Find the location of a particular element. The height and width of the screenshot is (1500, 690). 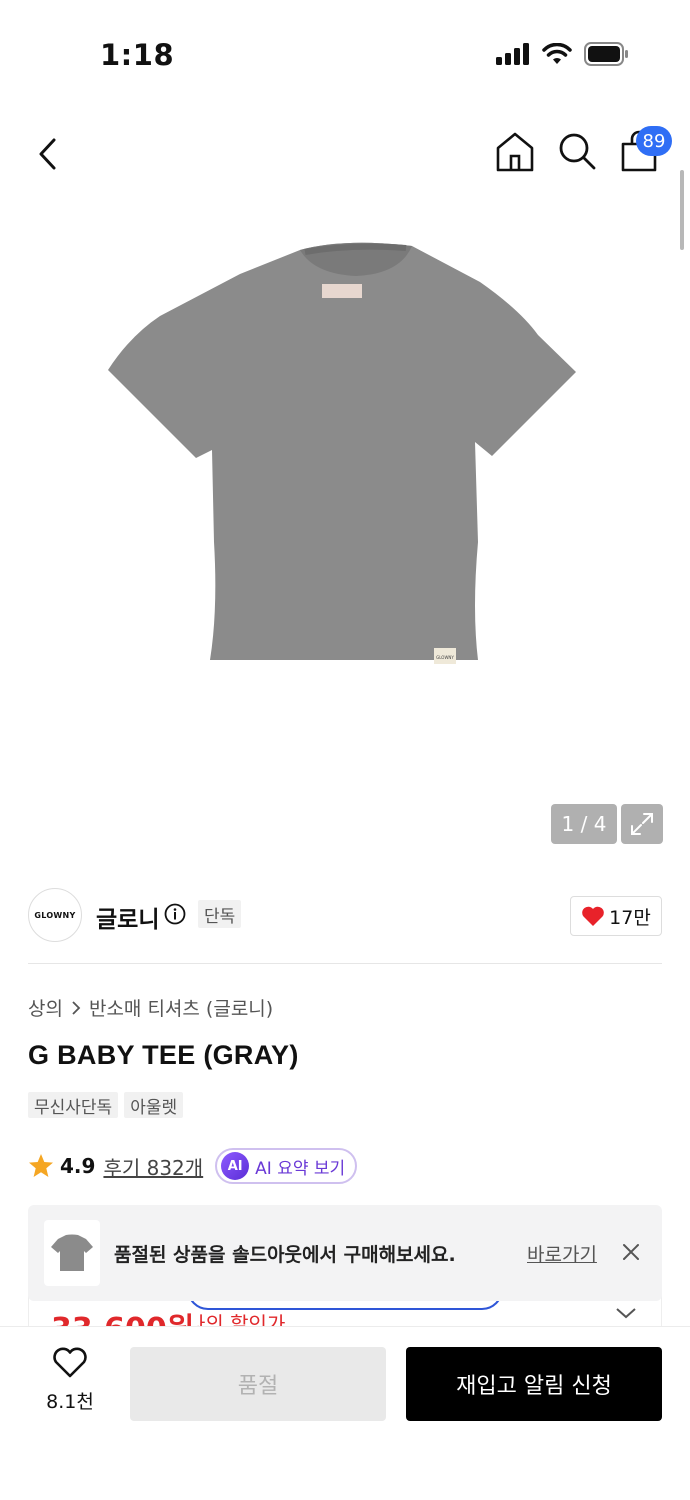

restock-alert-button: 재입고 알림 신청 is located at coordinates (534, 1384).